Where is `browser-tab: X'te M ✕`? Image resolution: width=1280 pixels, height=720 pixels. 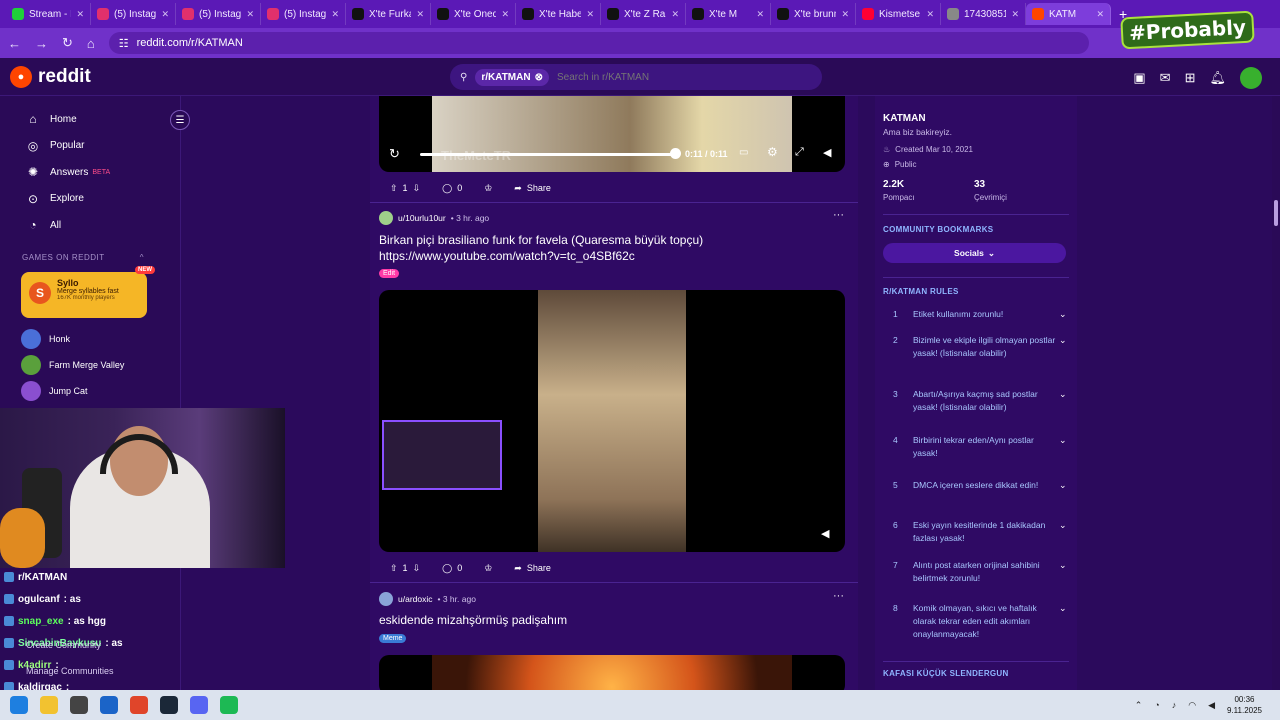 browser-tab: X'te M ✕ is located at coordinates (728, 14).